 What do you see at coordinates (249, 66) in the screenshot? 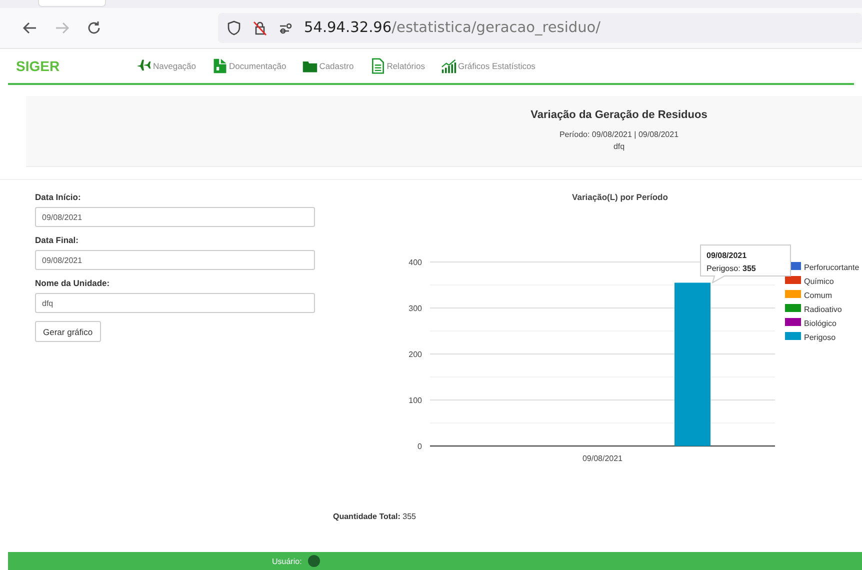
I see `nav-link: Documentação` at bounding box center [249, 66].